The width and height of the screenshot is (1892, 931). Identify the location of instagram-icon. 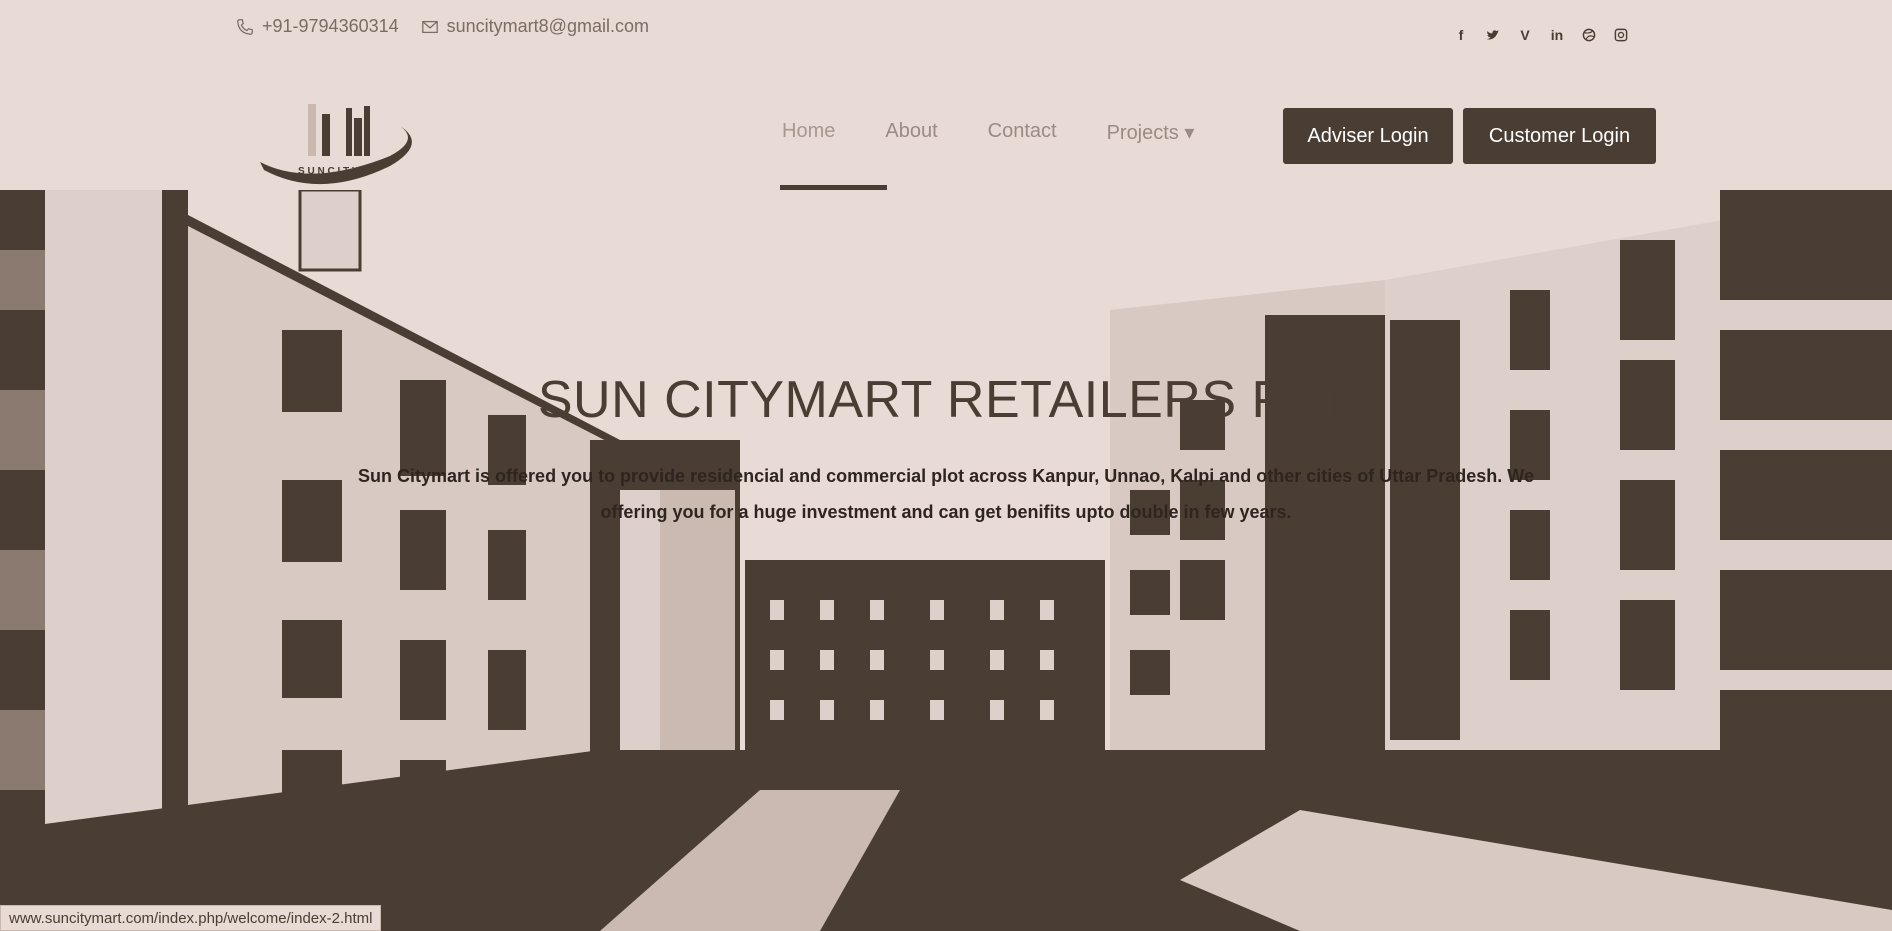
(1621, 35).